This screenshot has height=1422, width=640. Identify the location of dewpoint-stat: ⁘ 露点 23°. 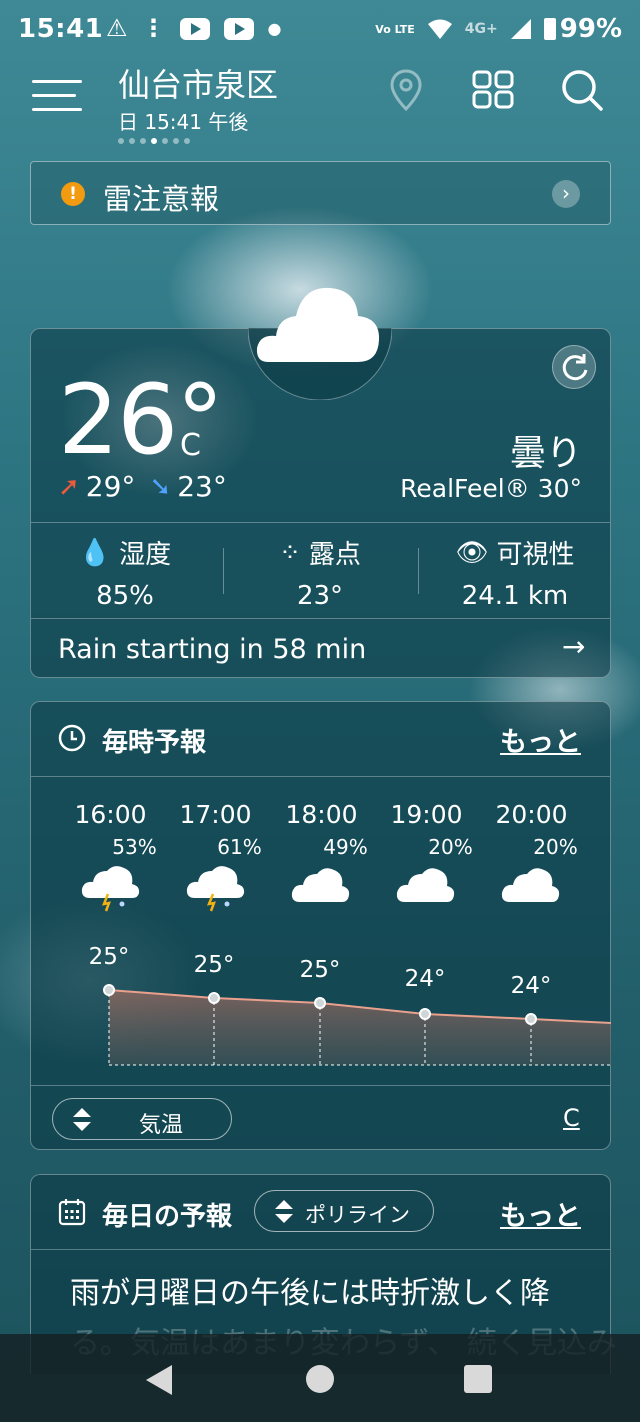
(320, 573).